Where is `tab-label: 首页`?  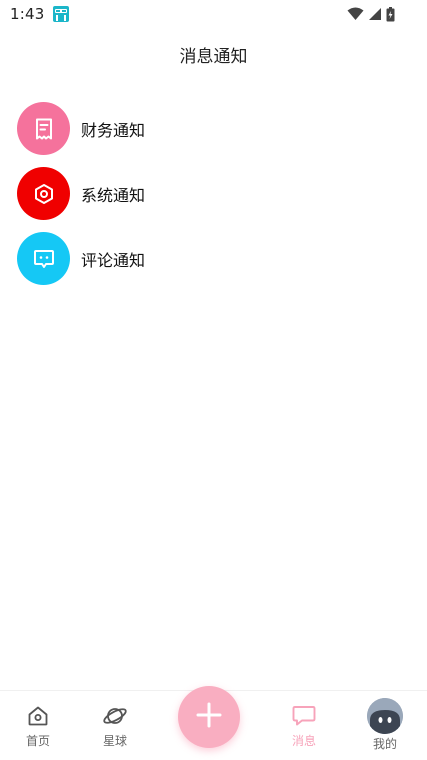 tab-label: 首页 is located at coordinates (37, 741).